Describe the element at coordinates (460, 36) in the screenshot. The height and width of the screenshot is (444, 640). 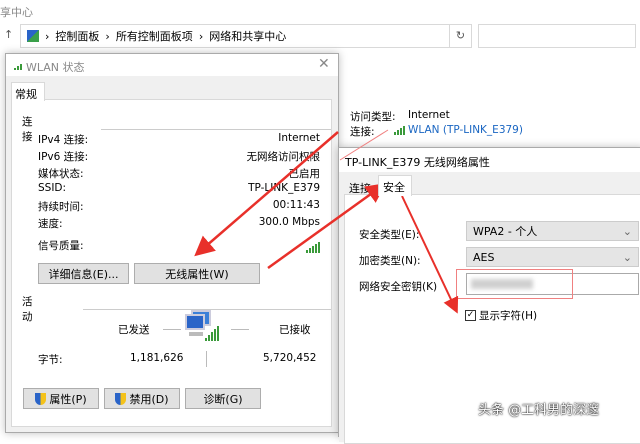
I see `refresh-button: ↻` at that location.